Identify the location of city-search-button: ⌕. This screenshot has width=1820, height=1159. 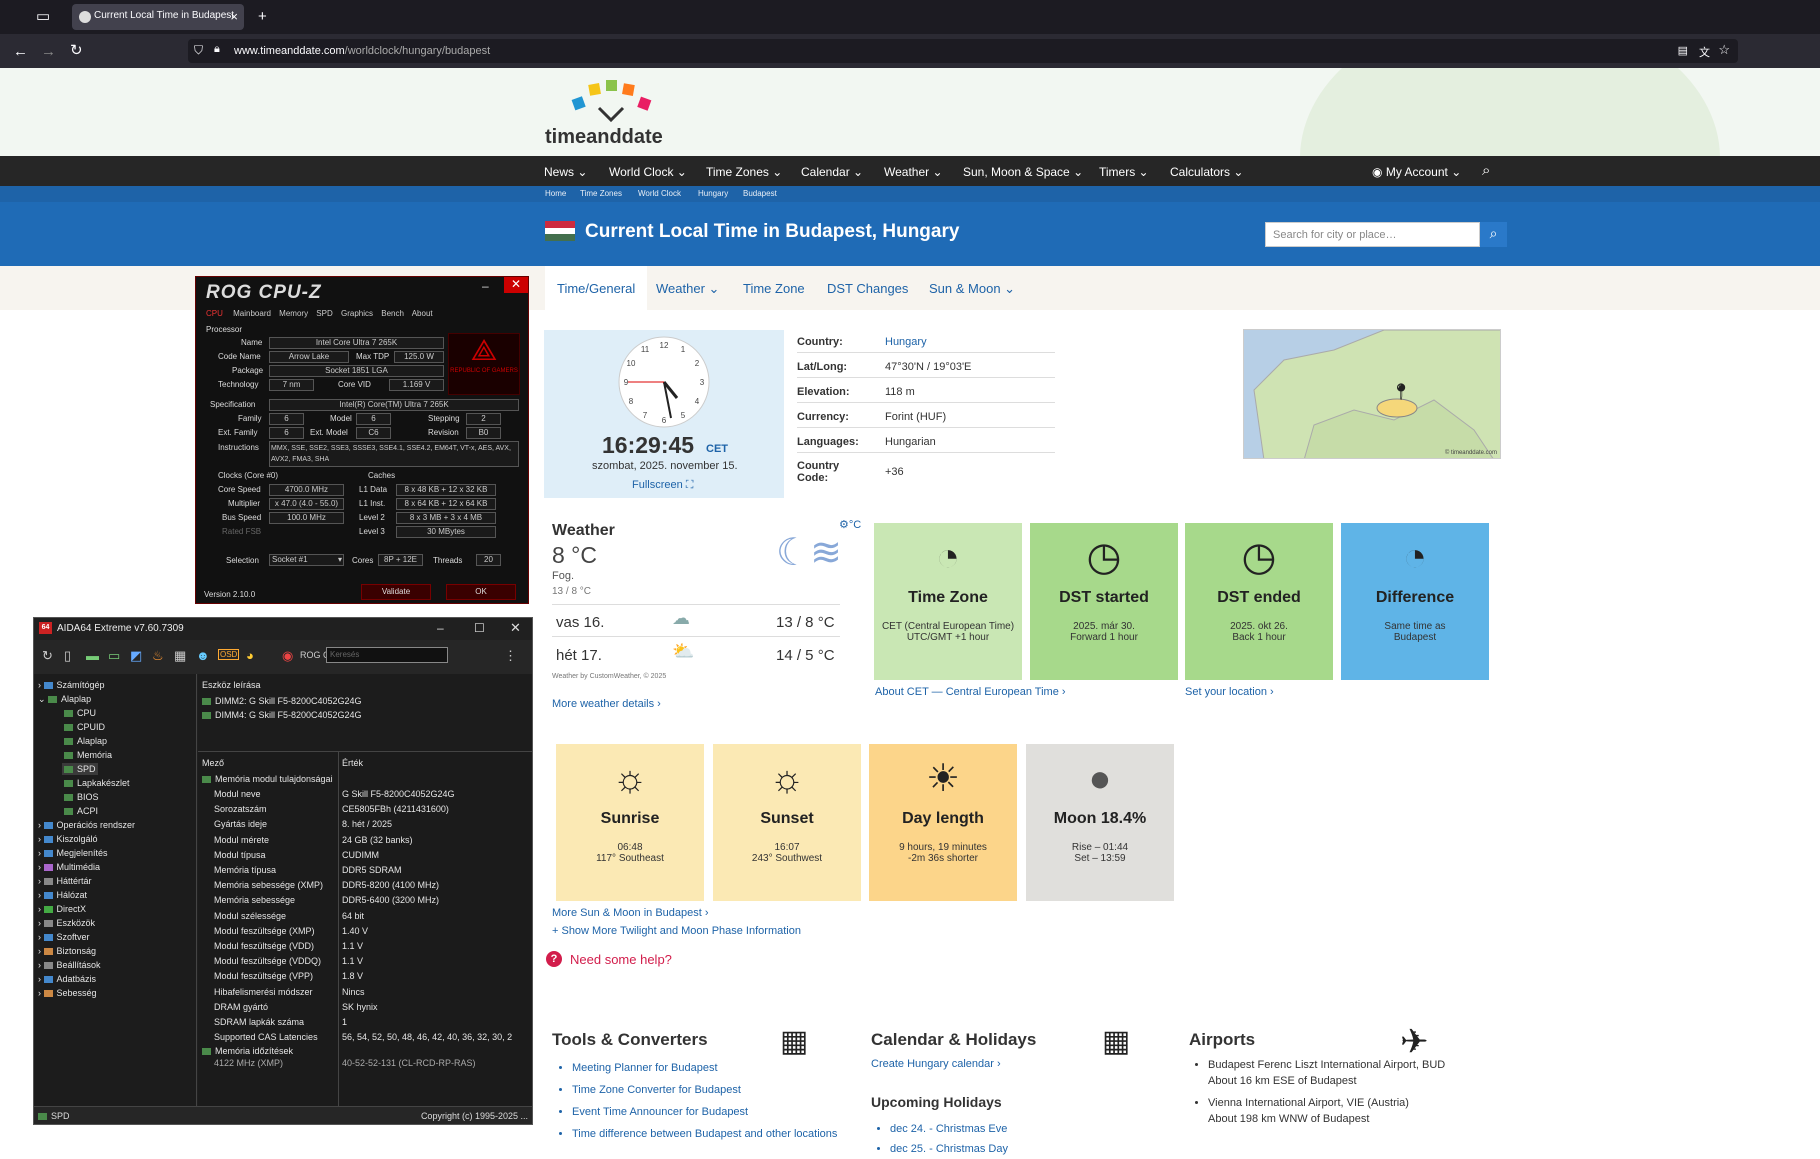
(1493, 234).